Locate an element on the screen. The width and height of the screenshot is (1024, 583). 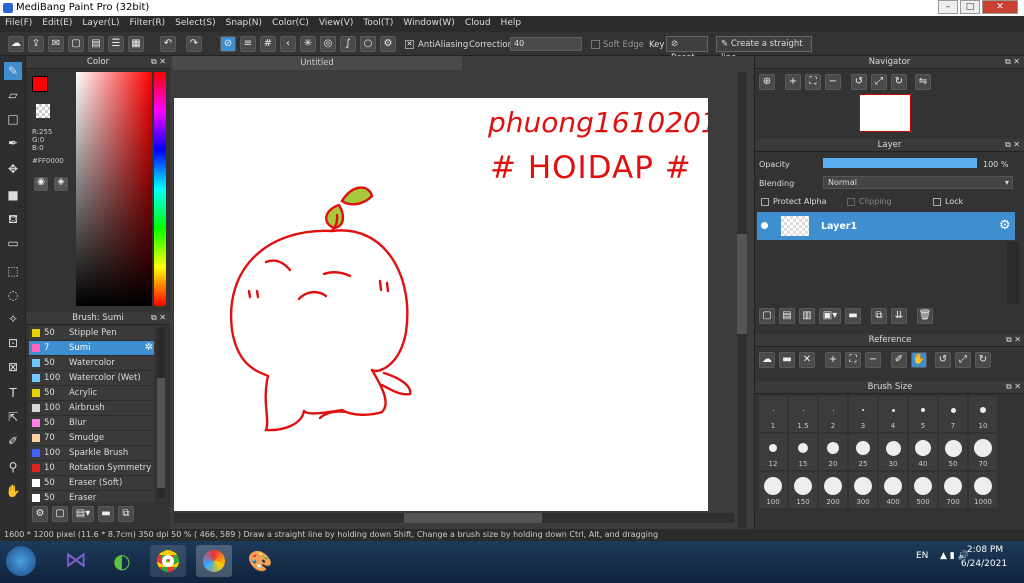
brush-list-scrollbar is located at coordinates (161, 413).